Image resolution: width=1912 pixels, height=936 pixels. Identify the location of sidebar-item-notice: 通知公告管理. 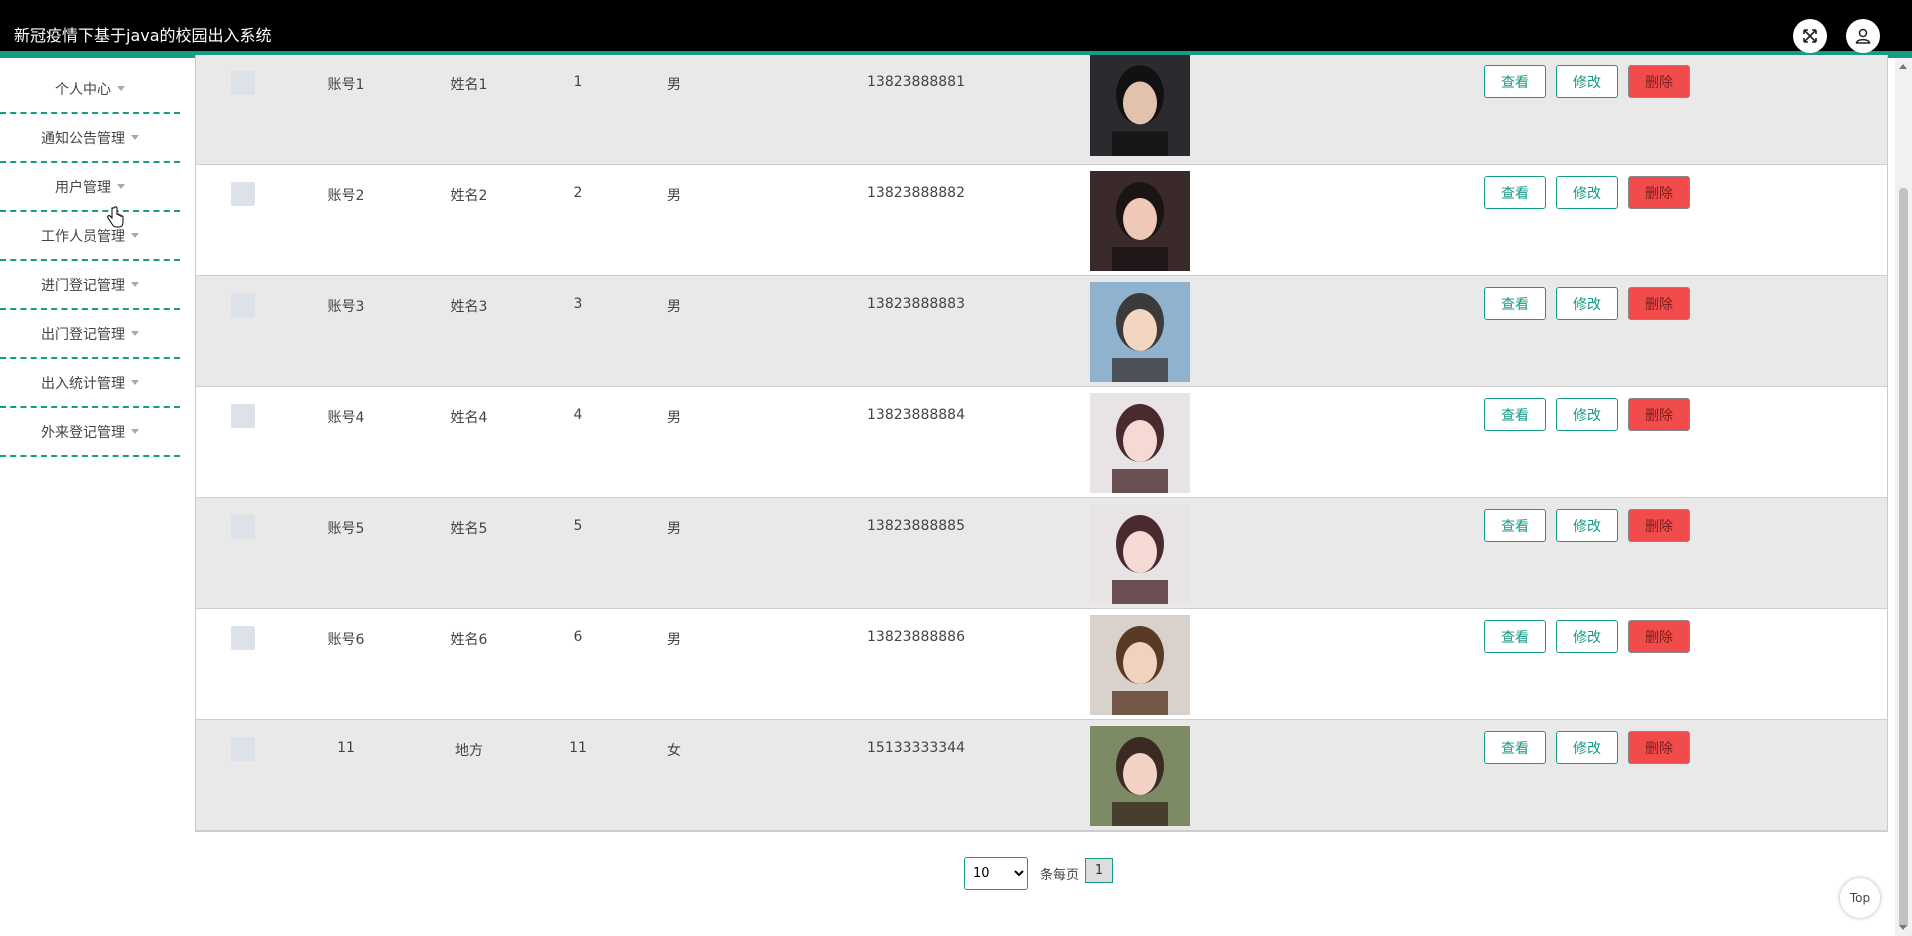
(90, 138).